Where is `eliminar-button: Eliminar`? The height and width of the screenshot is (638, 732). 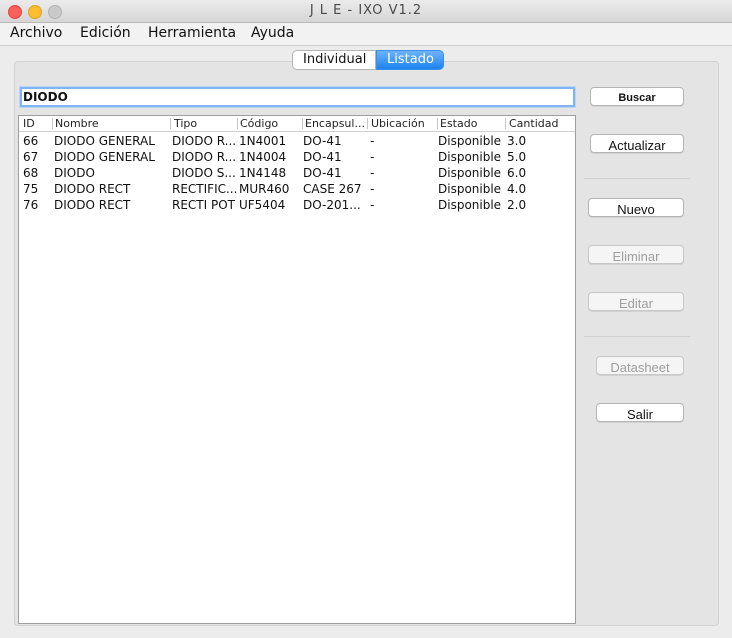 eliminar-button: Eliminar is located at coordinates (636, 254).